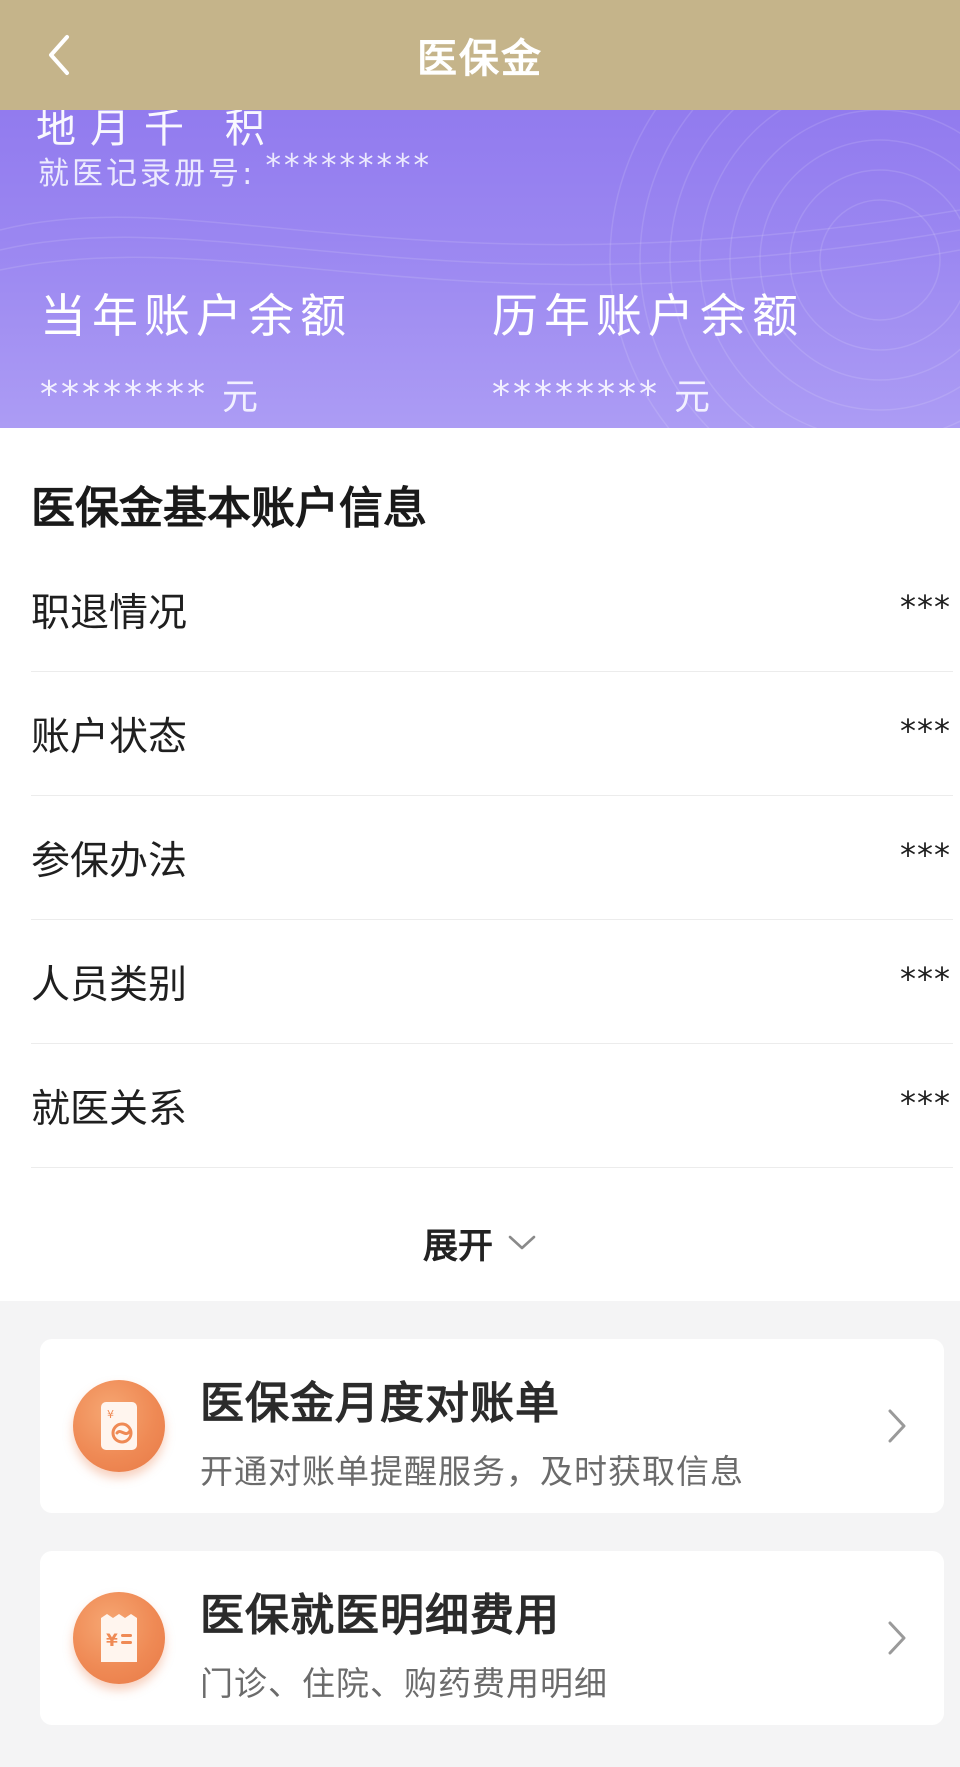 This screenshot has width=960, height=1767. I want to click on info-row-medical-relation: 就医关系 ***, so click(492, 1106).